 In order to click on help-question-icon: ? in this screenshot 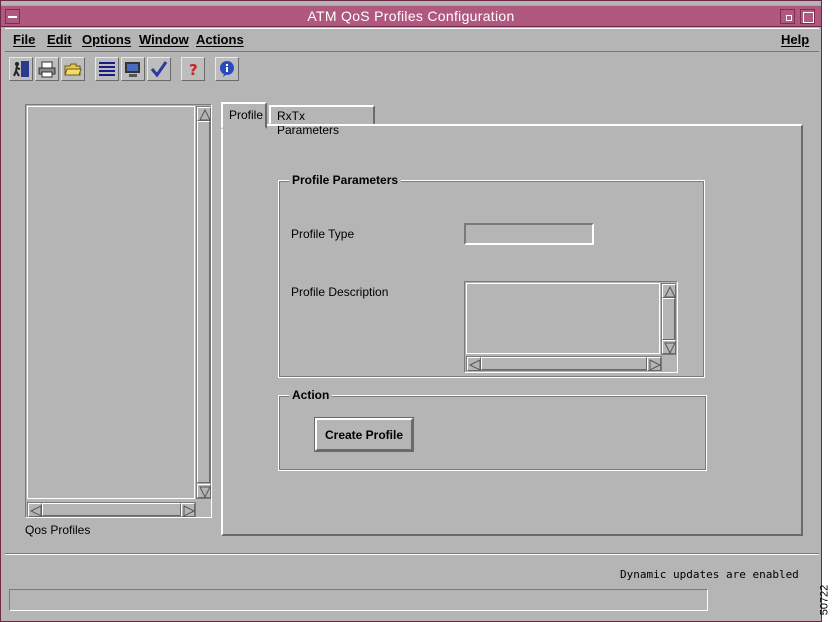, I will do `click(193, 69)`.